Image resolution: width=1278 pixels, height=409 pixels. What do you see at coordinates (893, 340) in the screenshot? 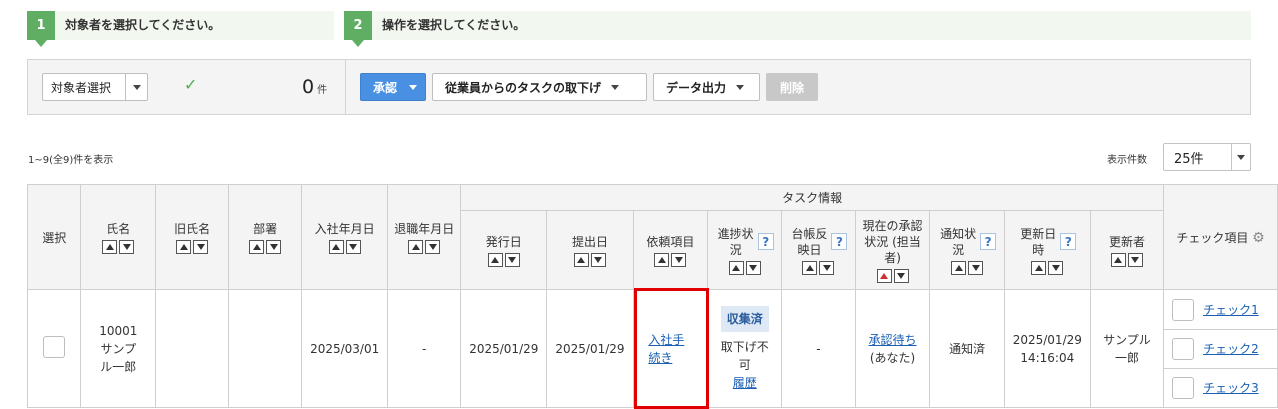
I see `approval-status-link: 承認待ち` at bounding box center [893, 340].